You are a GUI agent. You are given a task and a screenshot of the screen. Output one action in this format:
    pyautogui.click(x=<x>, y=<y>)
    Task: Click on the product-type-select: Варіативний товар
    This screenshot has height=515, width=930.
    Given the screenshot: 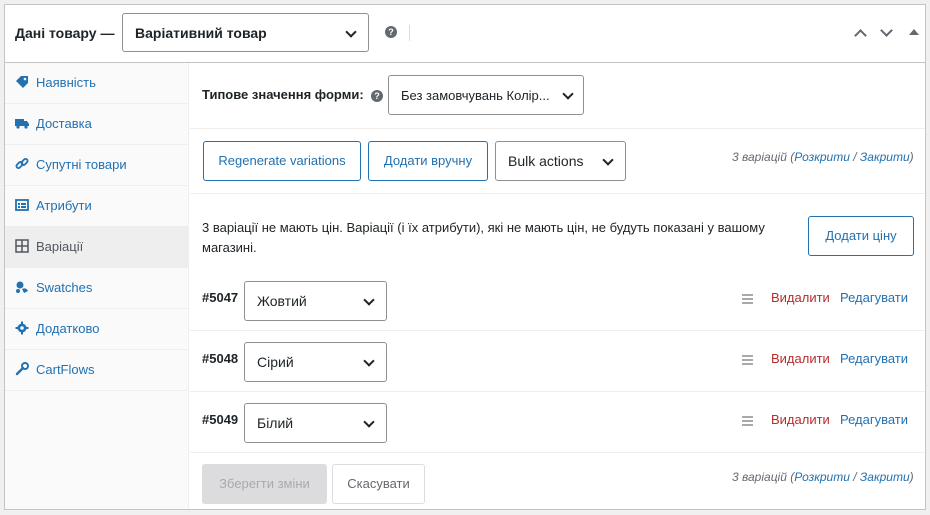 What is the action you would take?
    pyautogui.click(x=245, y=32)
    